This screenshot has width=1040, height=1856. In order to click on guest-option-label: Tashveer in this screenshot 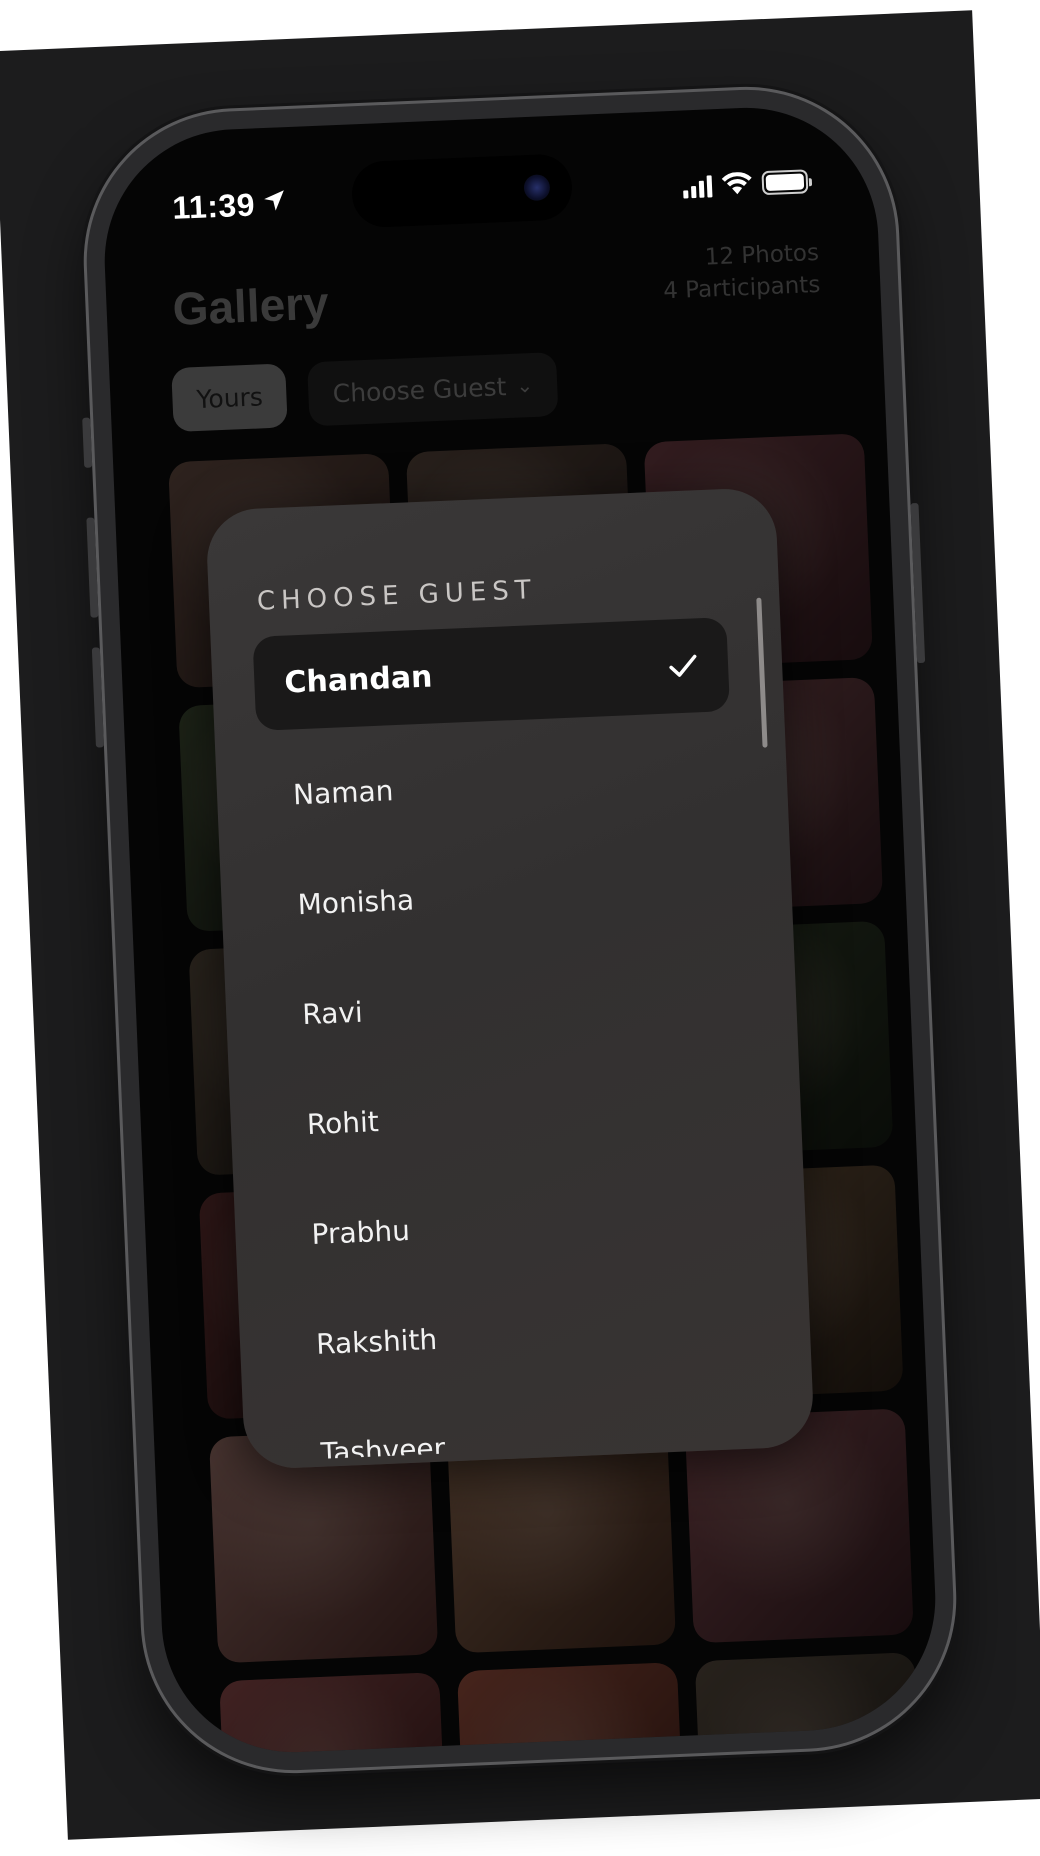, I will do `click(383, 1446)`.